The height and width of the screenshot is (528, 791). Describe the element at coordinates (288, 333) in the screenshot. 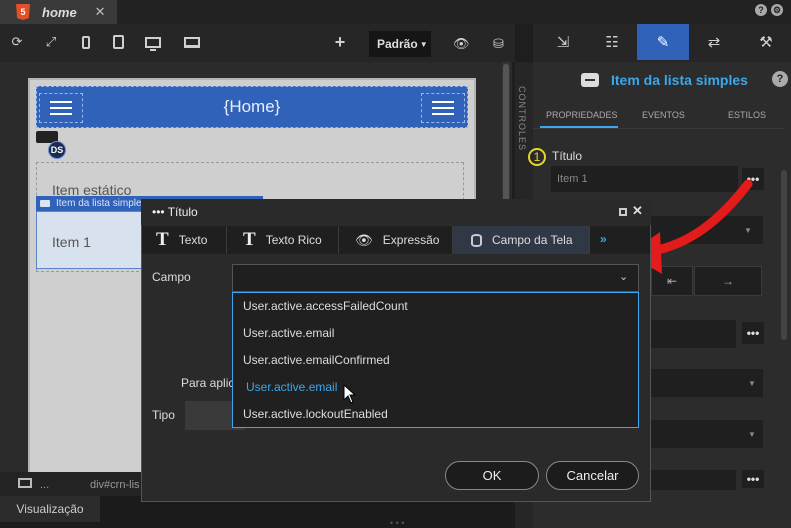

I see `dropdown-option: User.active.email` at that location.